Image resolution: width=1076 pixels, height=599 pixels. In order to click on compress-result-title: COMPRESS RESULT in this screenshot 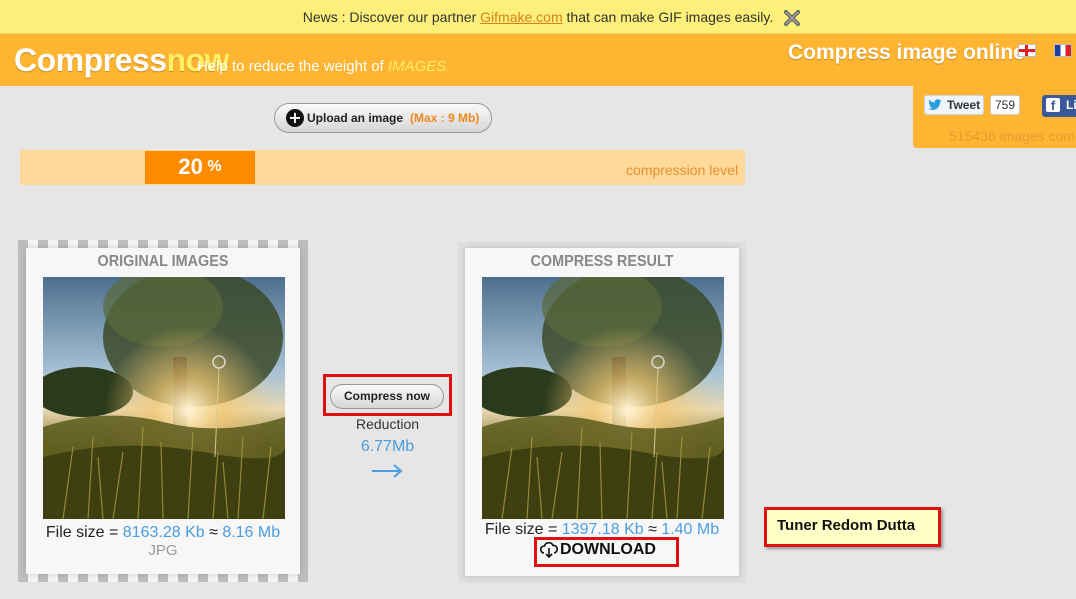, I will do `click(602, 261)`.